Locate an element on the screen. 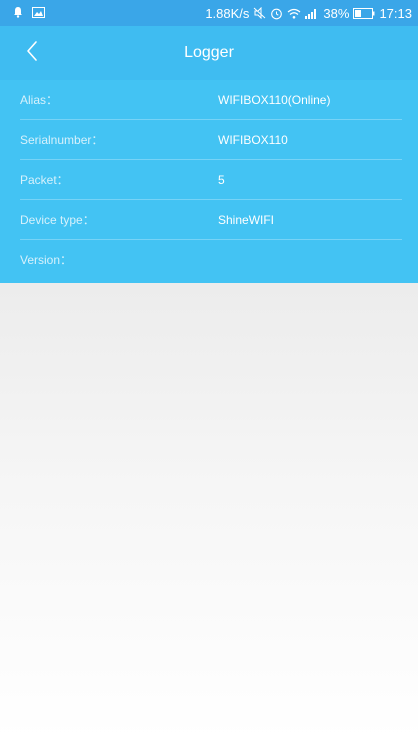  back-button is located at coordinates (32, 53).